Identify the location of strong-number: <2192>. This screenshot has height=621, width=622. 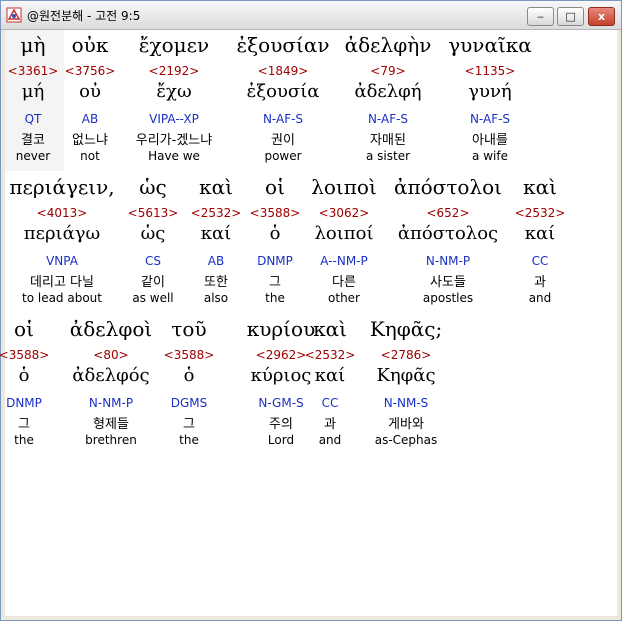
(174, 71).